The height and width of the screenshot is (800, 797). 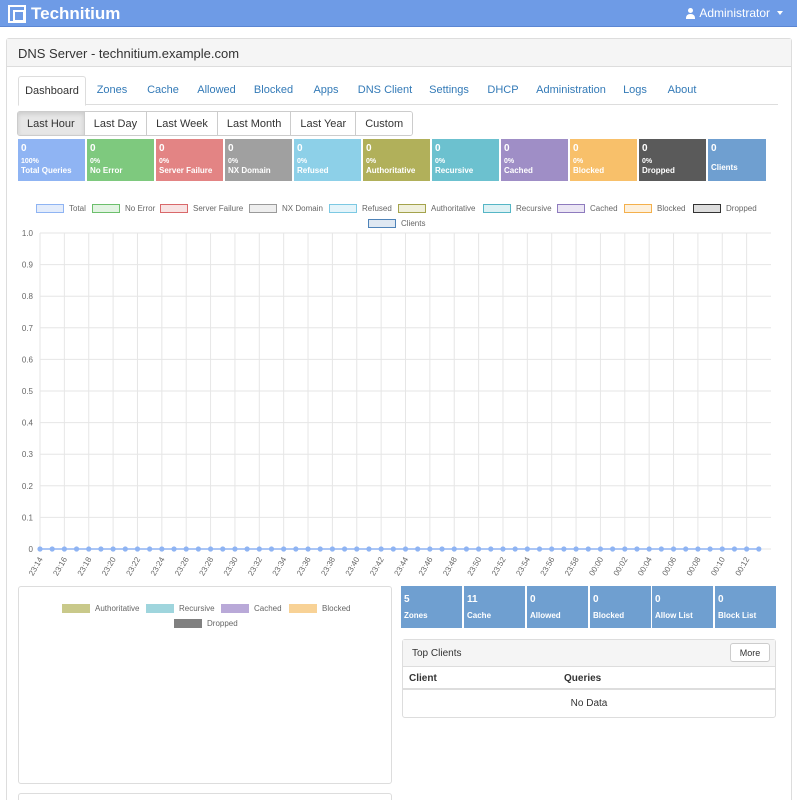 I want to click on legend-item-recursive: Recursive, so click(x=517, y=208).